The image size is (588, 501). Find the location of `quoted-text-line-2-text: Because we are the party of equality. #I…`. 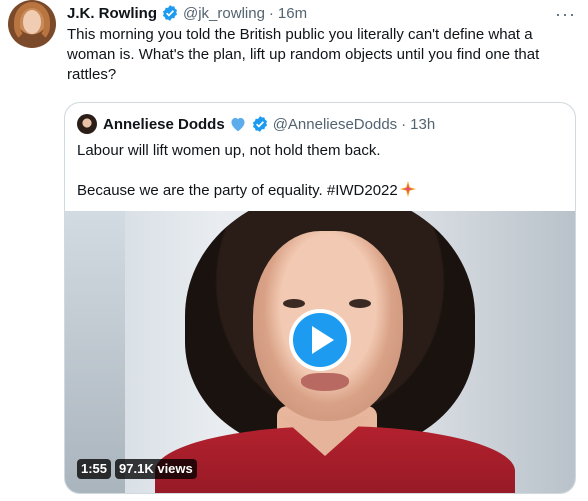

quoted-text-line-2-text: Because we are the party of equality. #I… is located at coordinates (237, 190).